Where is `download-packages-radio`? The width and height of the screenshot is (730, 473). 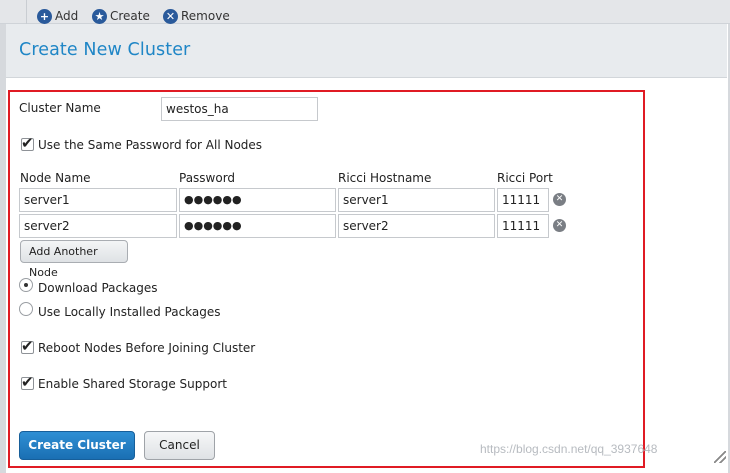 download-packages-radio is located at coordinates (26, 285).